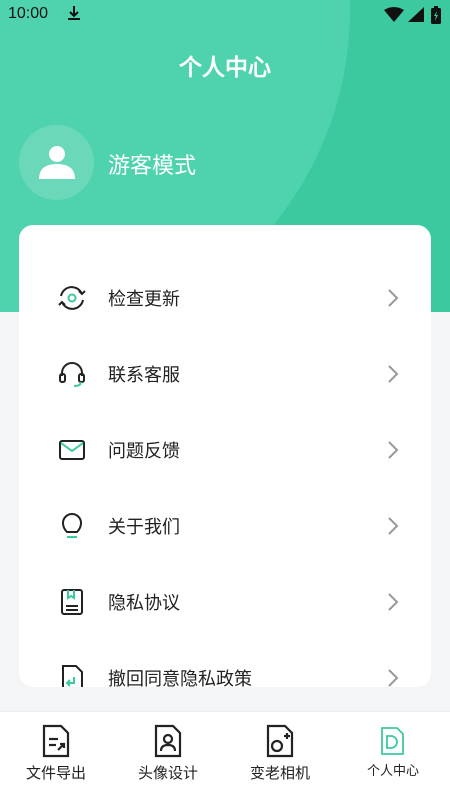 The image size is (450, 800). What do you see at coordinates (144, 375) in the screenshot?
I see `menu-item-label: 联系客服` at bounding box center [144, 375].